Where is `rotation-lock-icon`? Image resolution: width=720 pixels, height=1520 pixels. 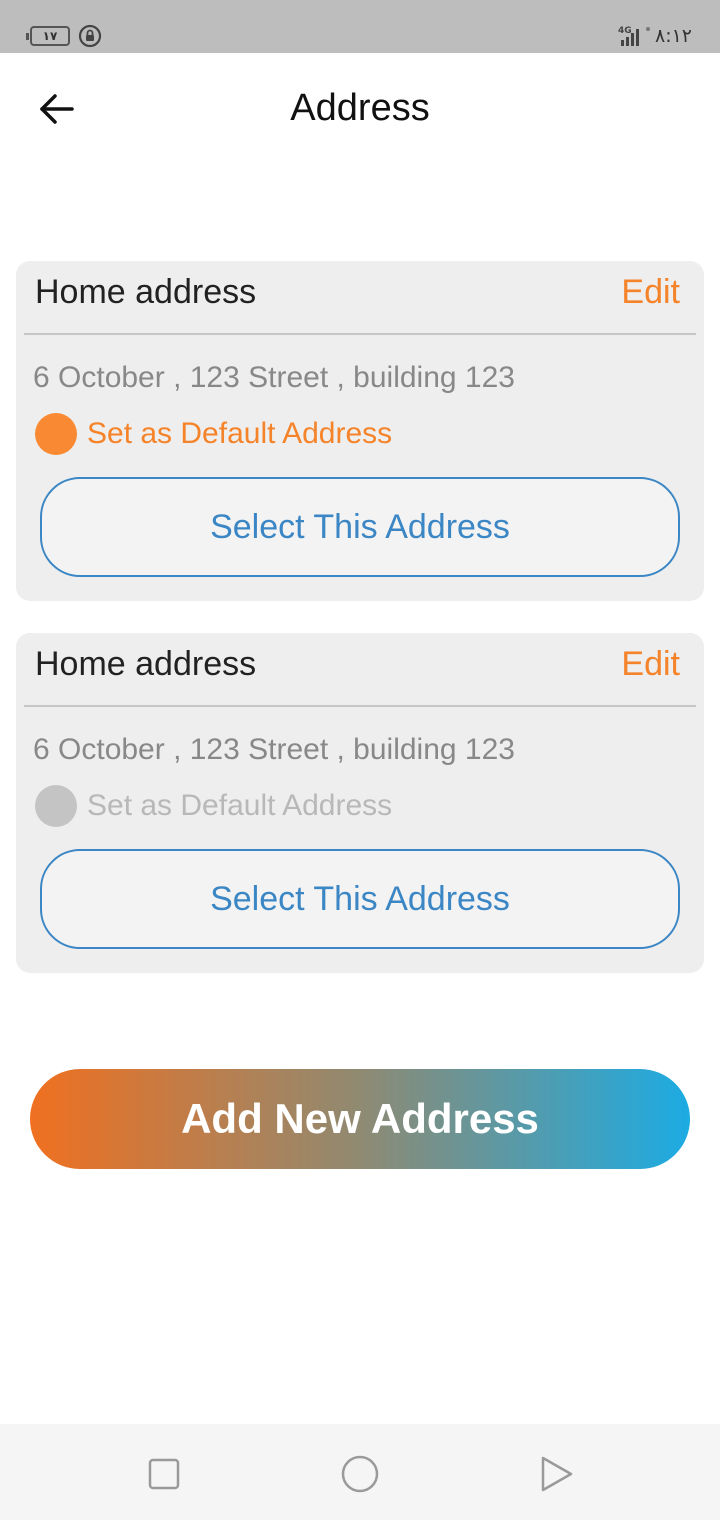 rotation-lock-icon is located at coordinates (90, 36).